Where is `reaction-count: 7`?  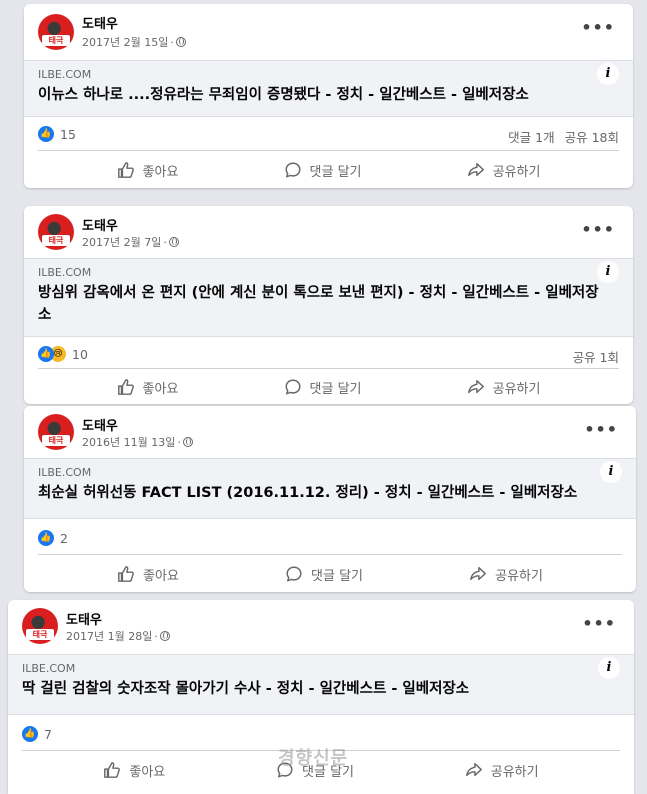 reaction-count: 7 is located at coordinates (48, 734).